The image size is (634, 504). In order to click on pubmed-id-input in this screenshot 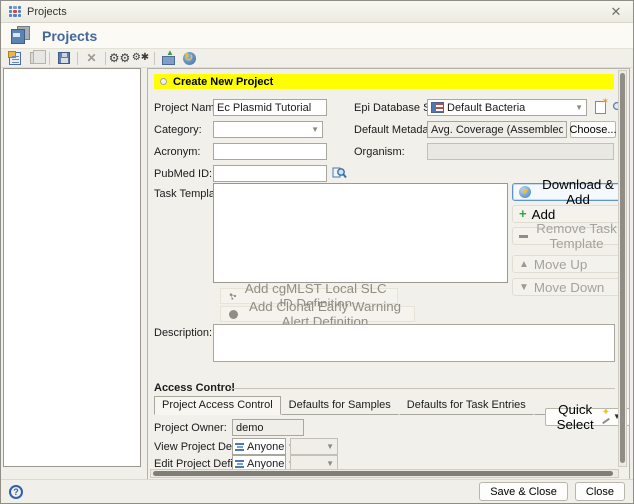, I will do `click(270, 173)`.